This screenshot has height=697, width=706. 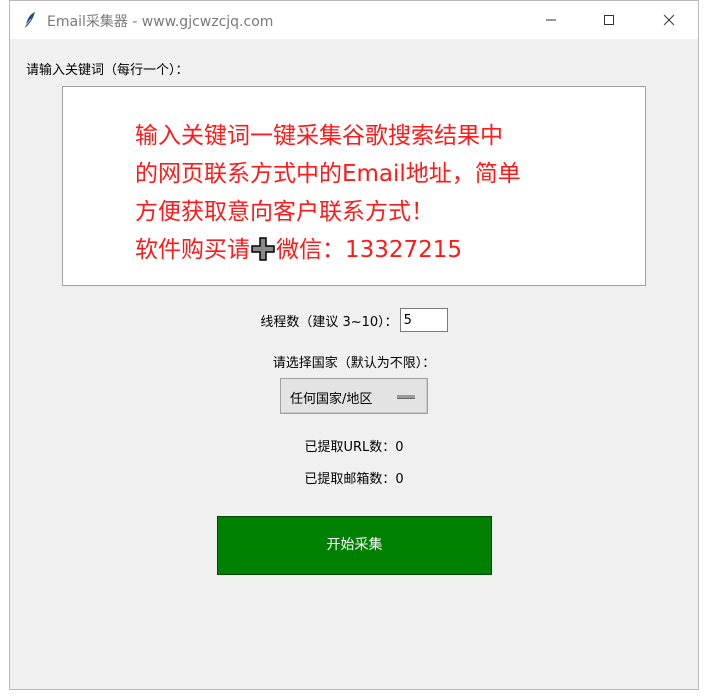 I want to click on plus-icon, so click(x=263, y=254).